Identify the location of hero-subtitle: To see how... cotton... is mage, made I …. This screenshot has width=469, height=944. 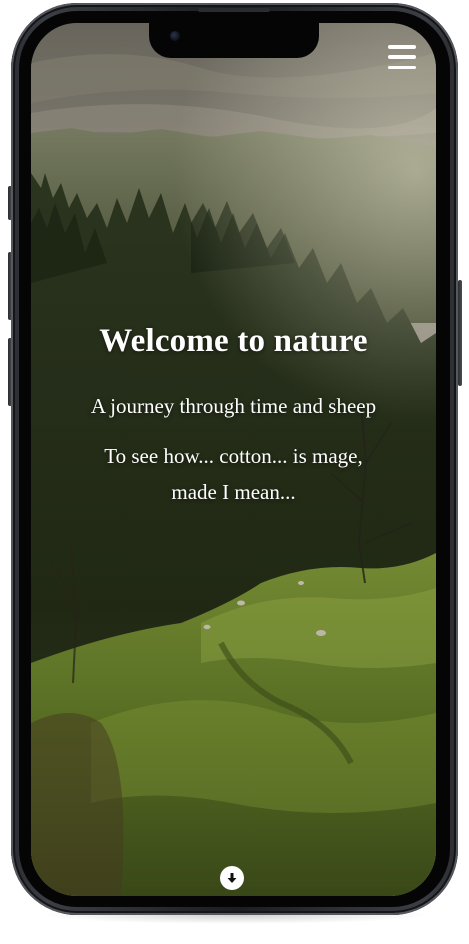
(233, 474).